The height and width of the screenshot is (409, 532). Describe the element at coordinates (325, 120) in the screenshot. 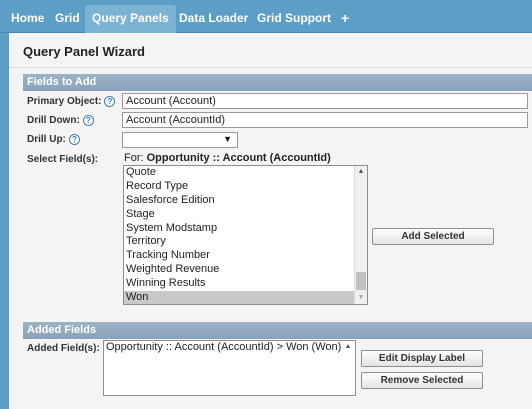

I see `drill-down-field: Account (AccountId)` at that location.